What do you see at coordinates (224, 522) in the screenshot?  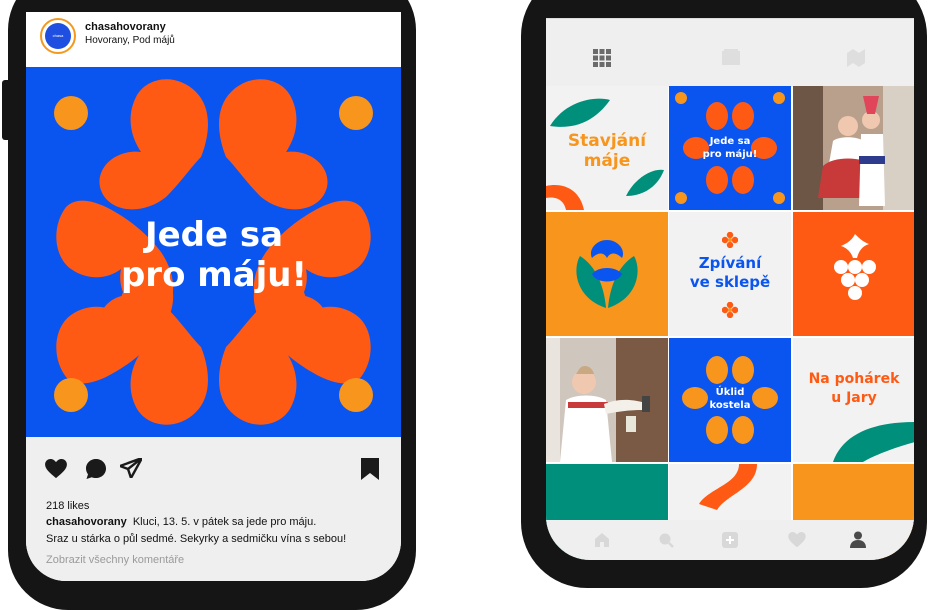 I see `caption-line1: Kluci, 13. 5. v pátek sa jede pro máju.` at bounding box center [224, 522].